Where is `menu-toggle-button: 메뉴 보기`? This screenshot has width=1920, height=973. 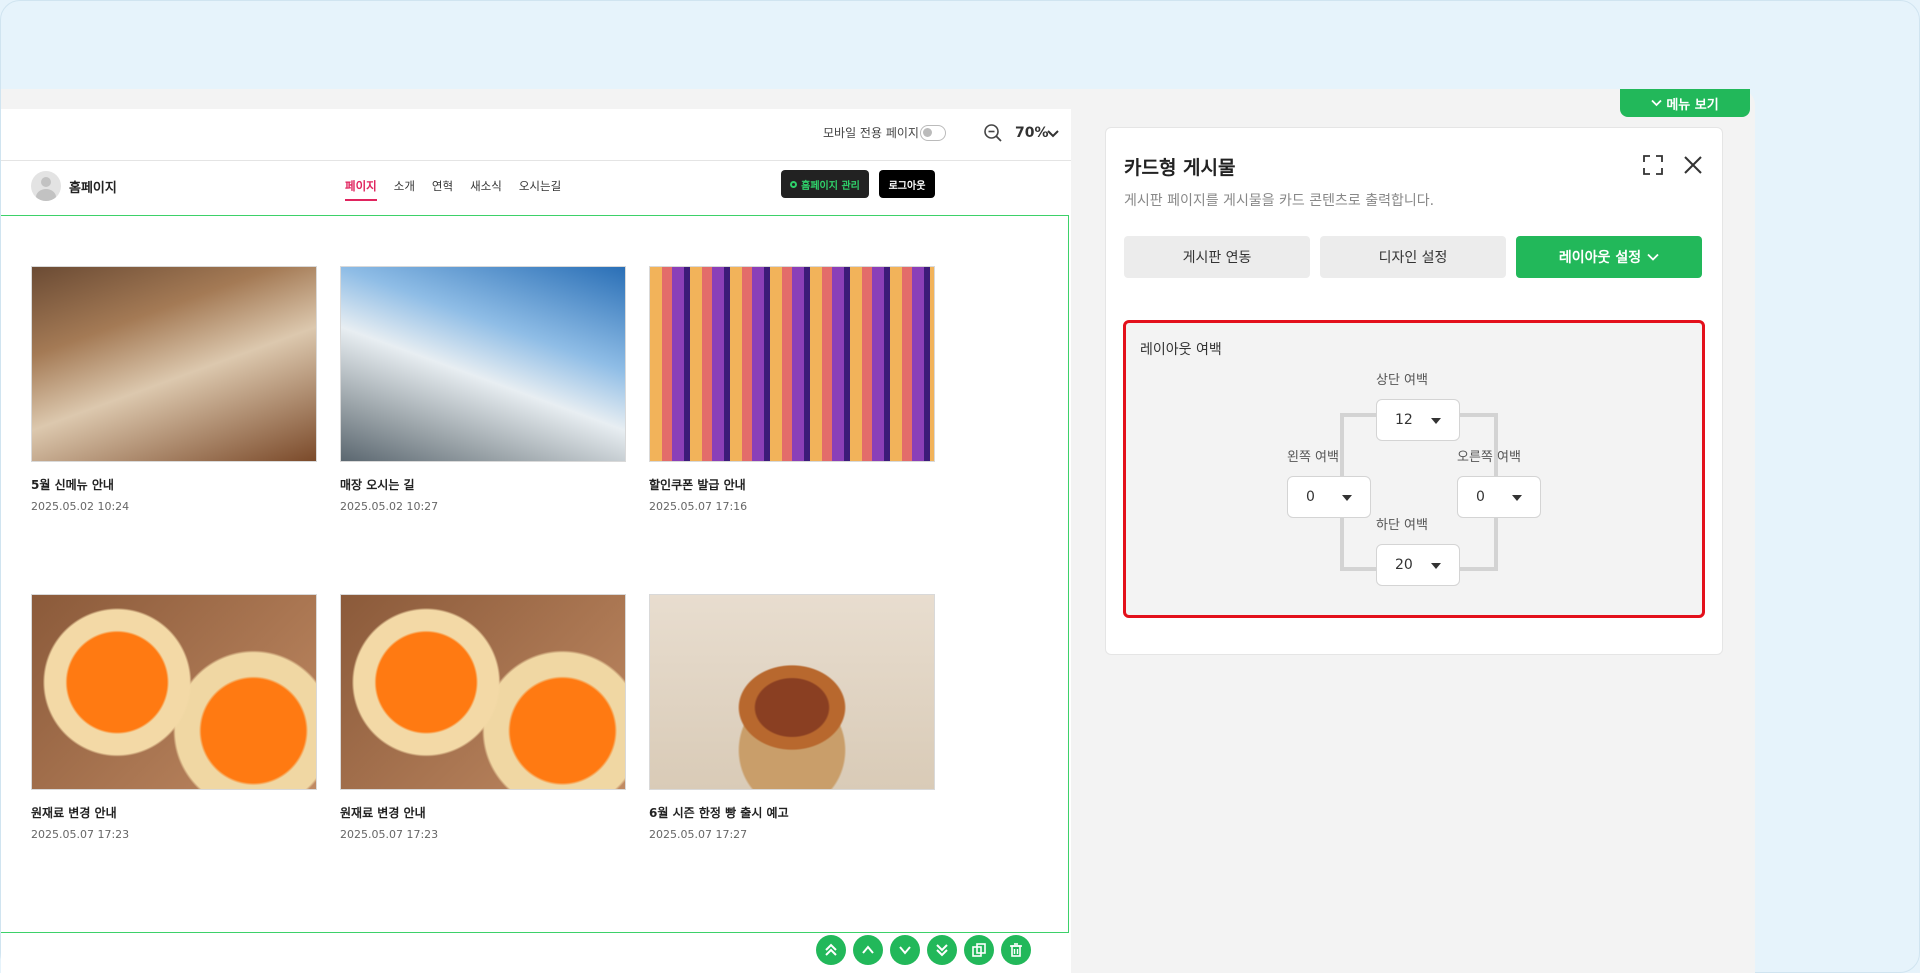
menu-toggle-button: 메뉴 보기 is located at coordinates (1685, 103).